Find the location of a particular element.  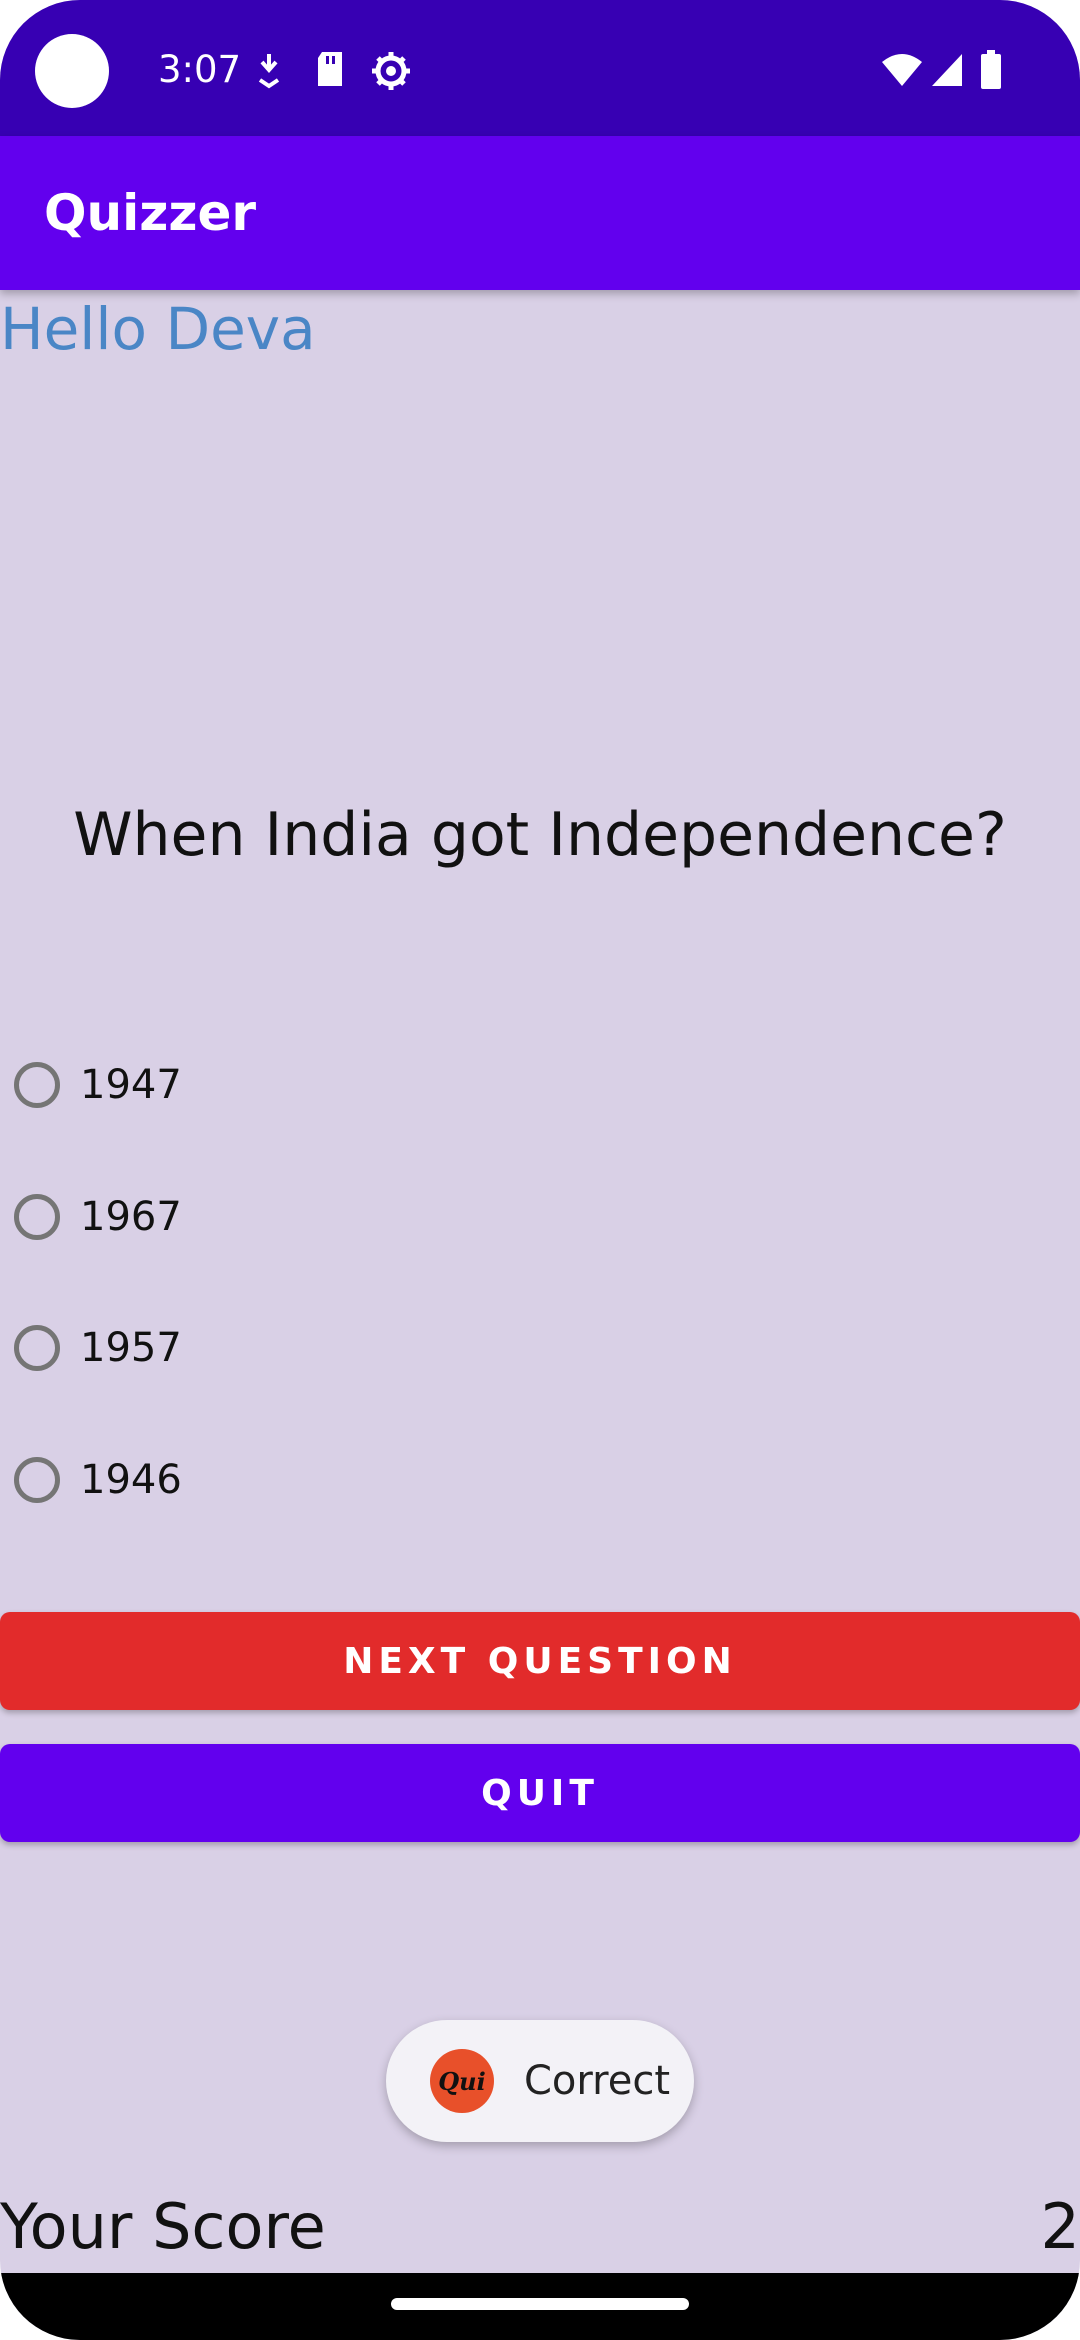

score-label: Your Score is located at coordinates (163, 2226).